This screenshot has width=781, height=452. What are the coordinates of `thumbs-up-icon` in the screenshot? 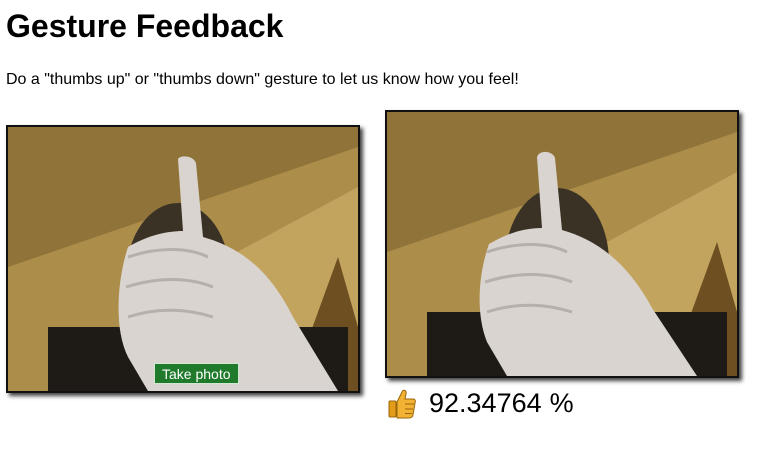 It's located at (402, 404).